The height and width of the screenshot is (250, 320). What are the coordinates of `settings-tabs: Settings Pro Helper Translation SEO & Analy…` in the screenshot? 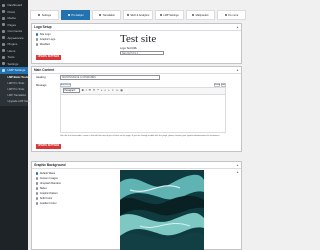 It's located at (138, 15).